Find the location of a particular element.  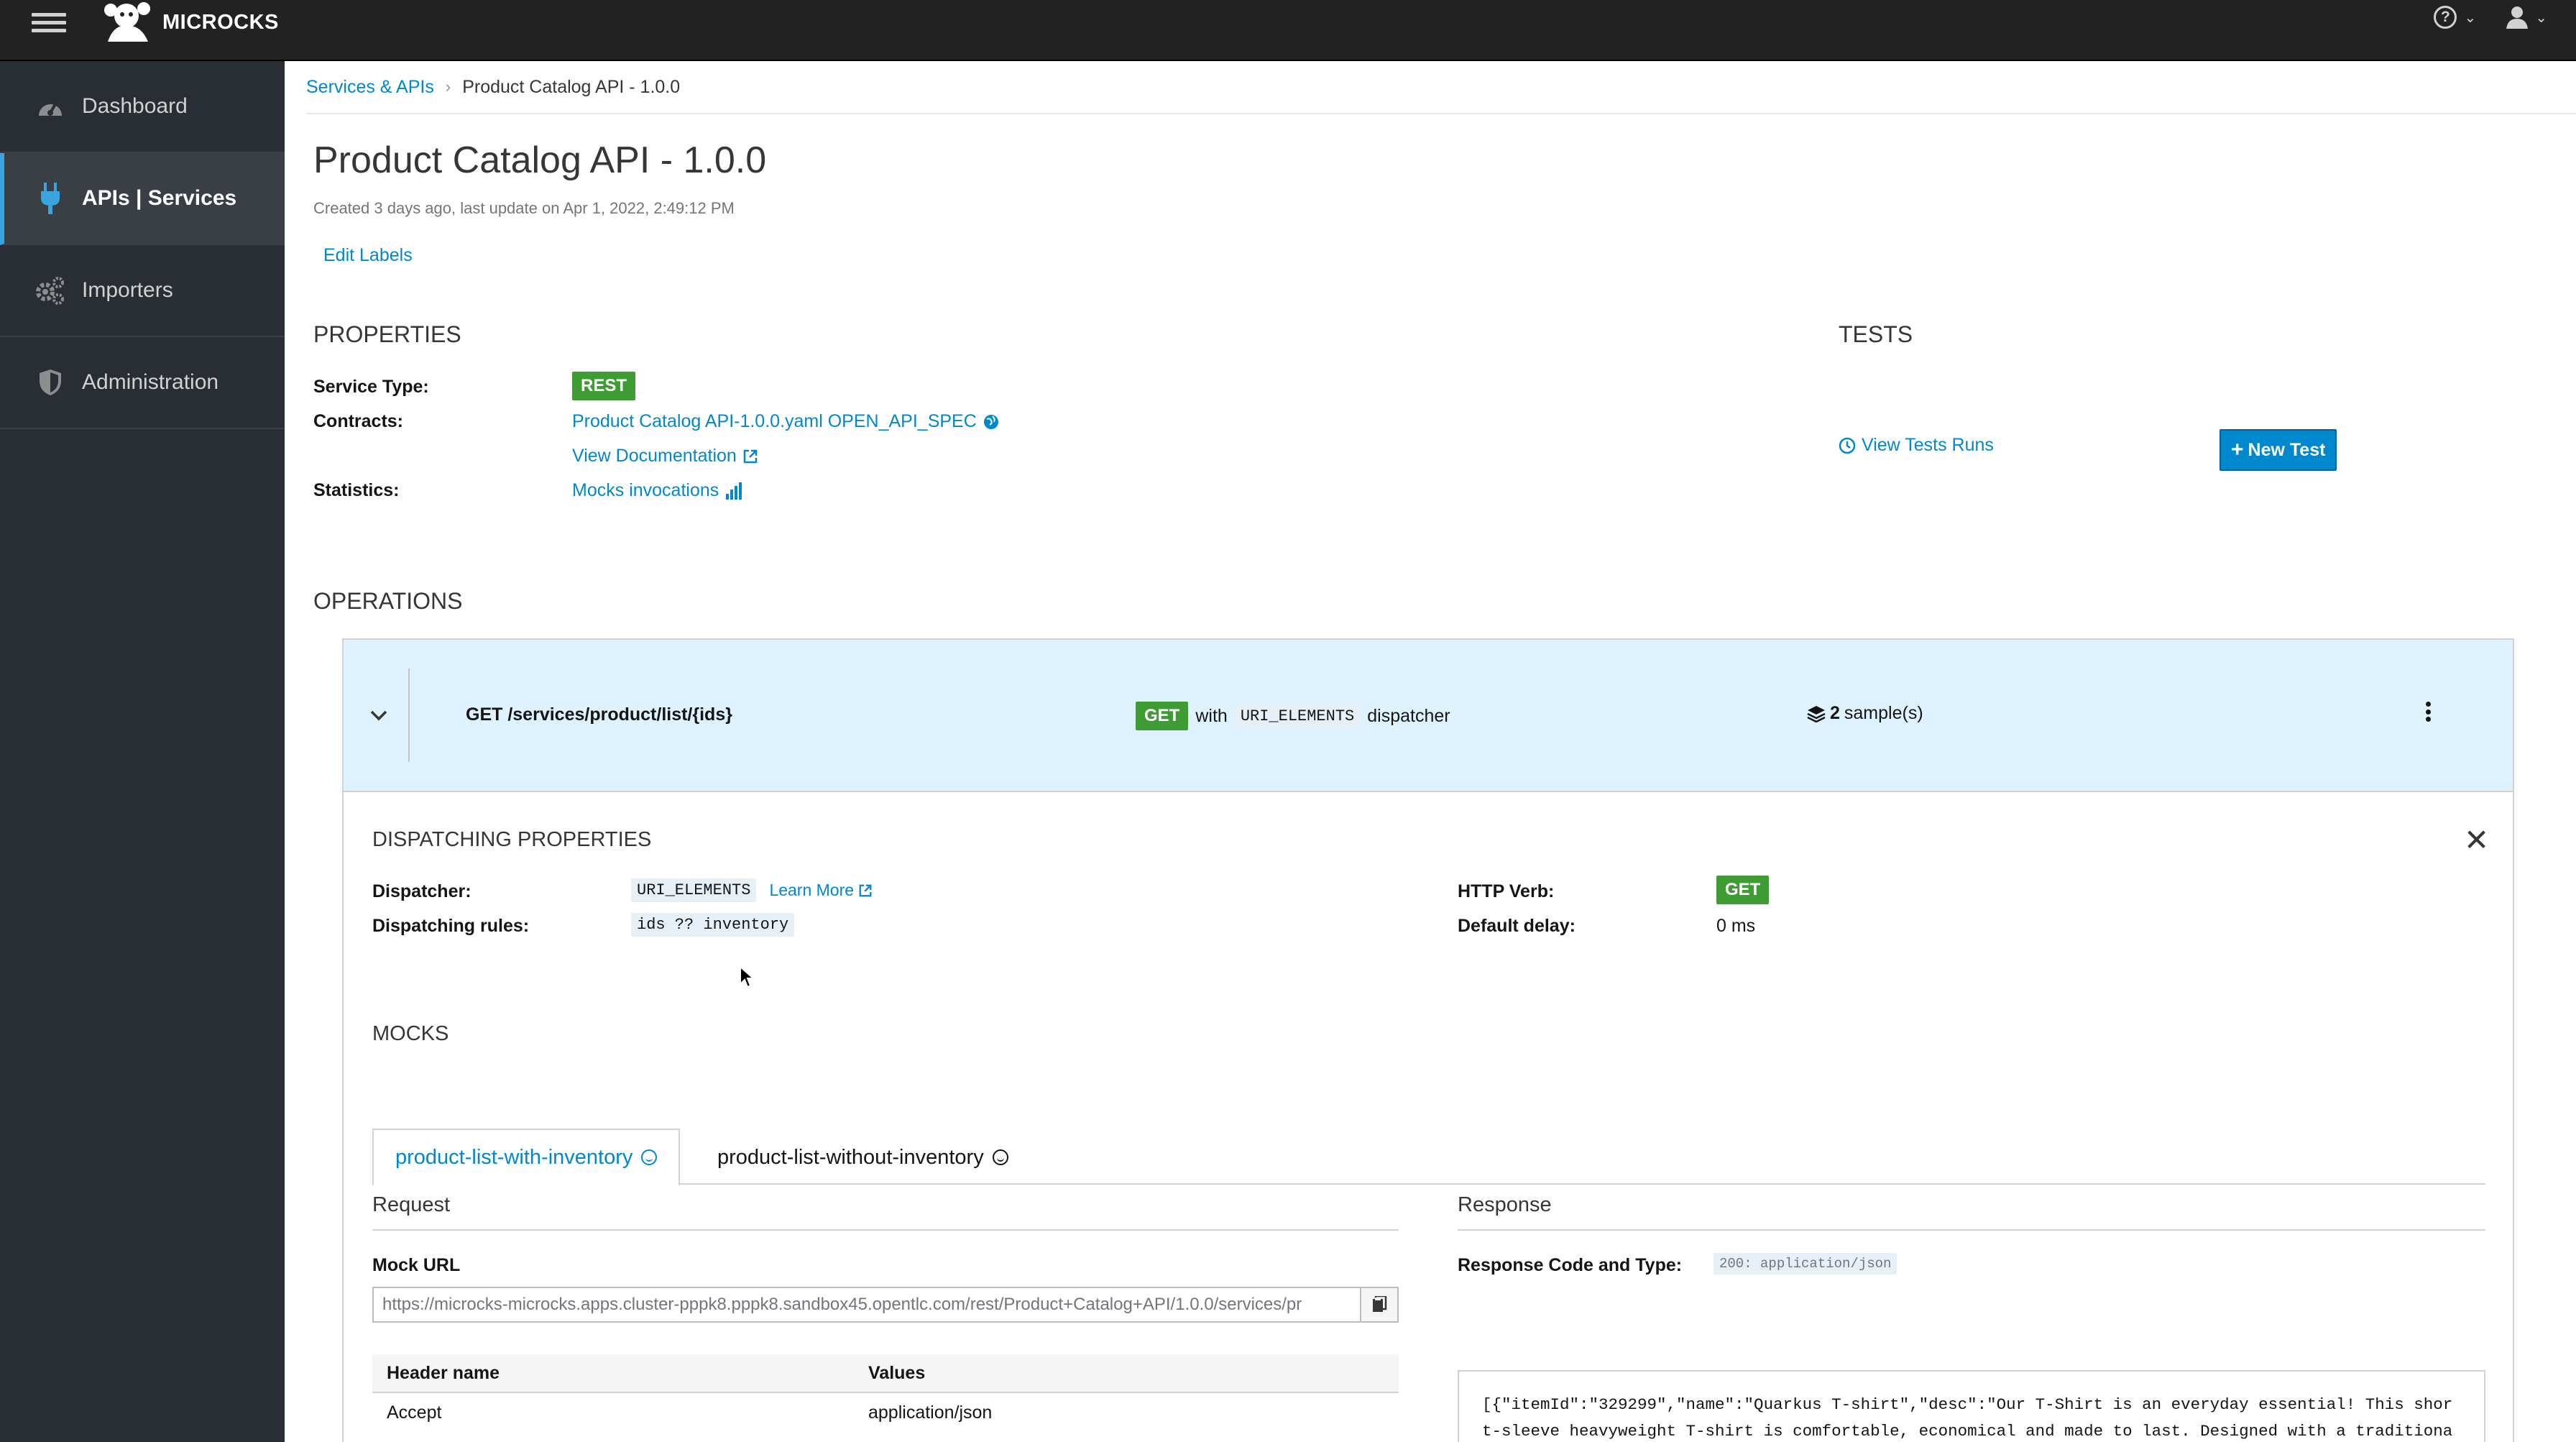

properties-heading: PROPERTIES is located at coordinates (387, 334).